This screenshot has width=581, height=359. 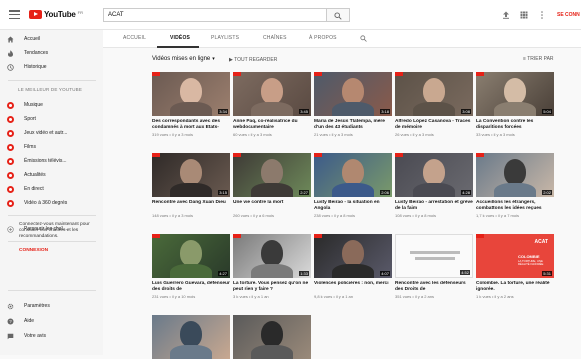 I want to click on video-thumbnail: 4:27, so click(x=191, y=256).